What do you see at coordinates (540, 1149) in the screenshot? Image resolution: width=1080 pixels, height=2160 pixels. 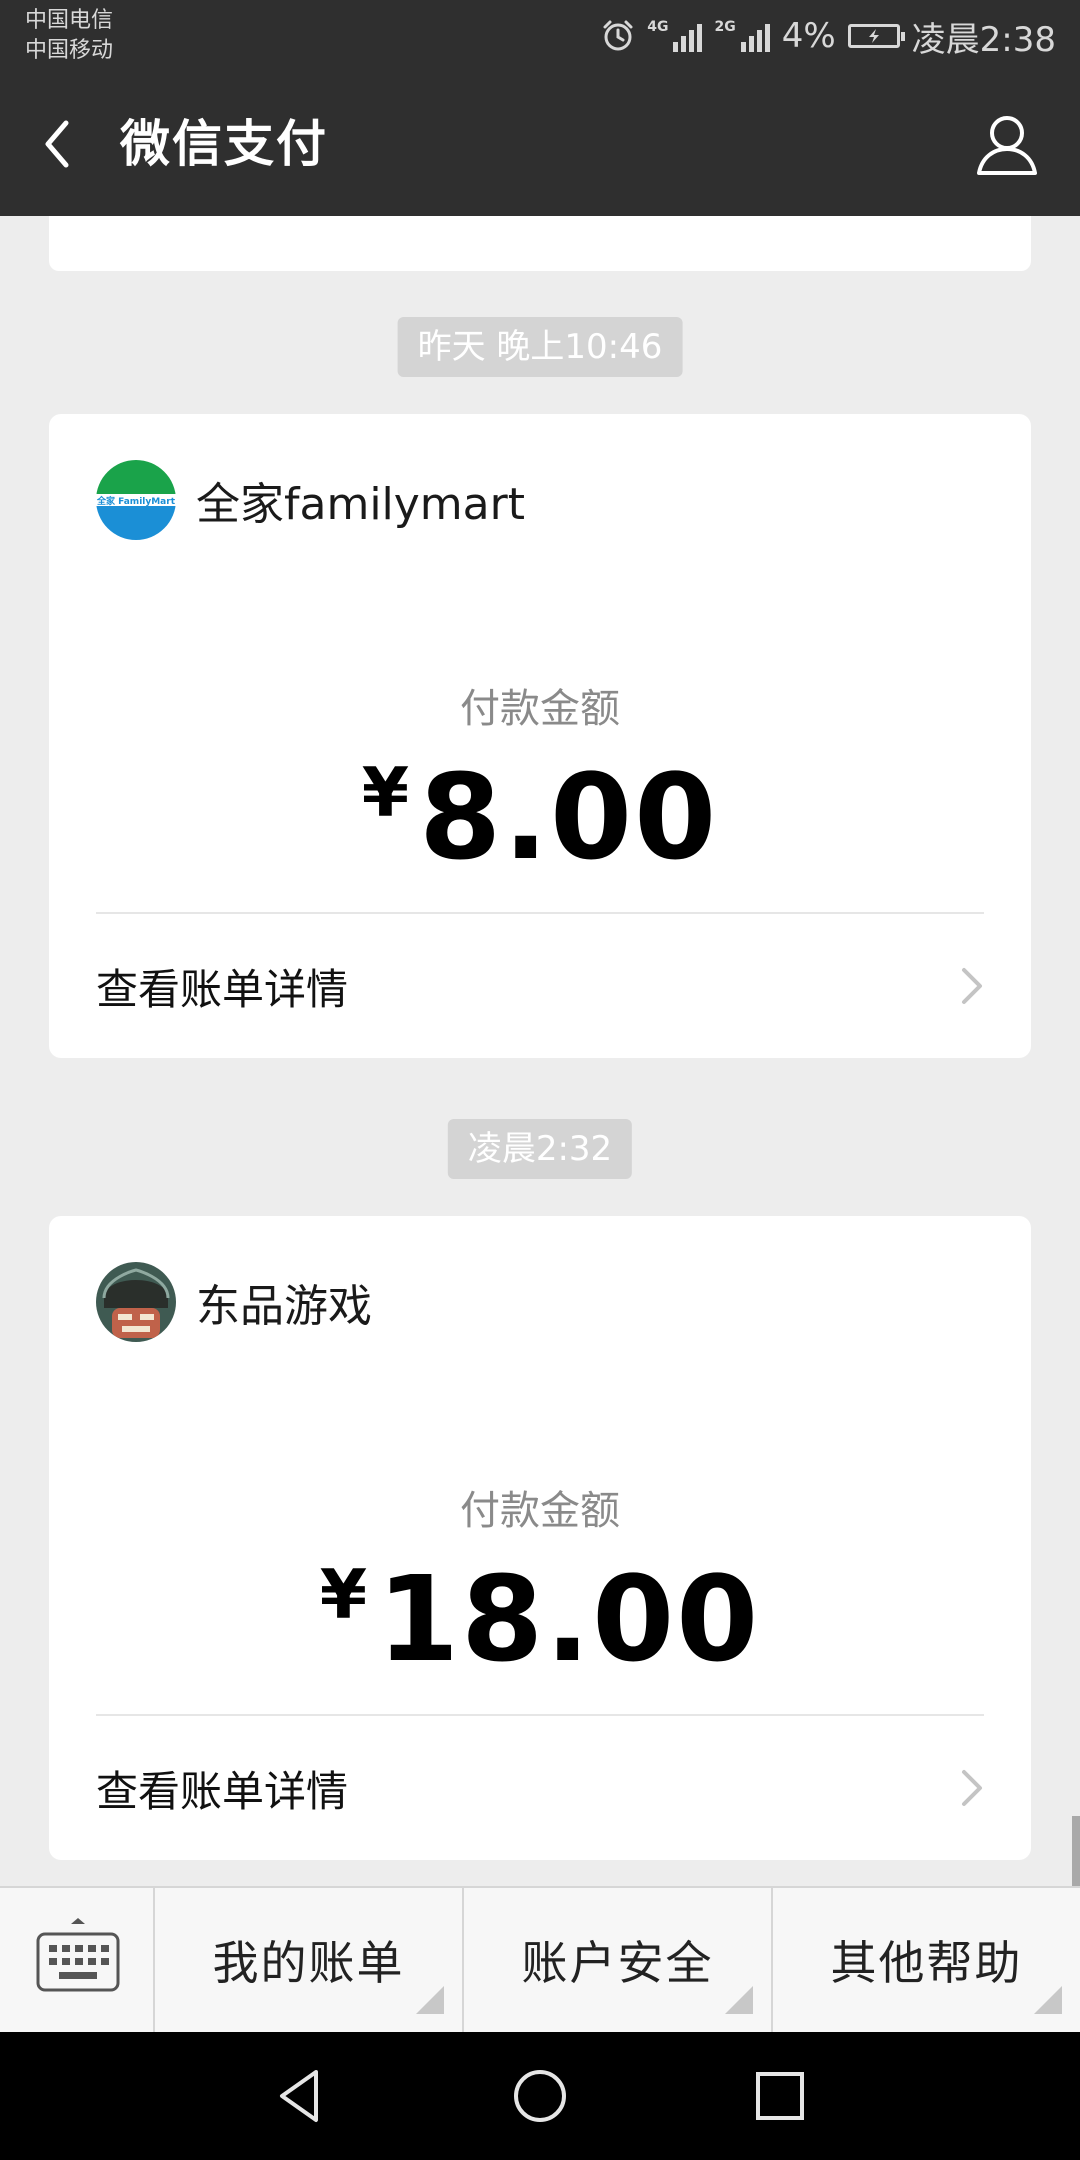 I see `timestamp-chip: 凌晨2:32` at bounding box center [540, 1149].